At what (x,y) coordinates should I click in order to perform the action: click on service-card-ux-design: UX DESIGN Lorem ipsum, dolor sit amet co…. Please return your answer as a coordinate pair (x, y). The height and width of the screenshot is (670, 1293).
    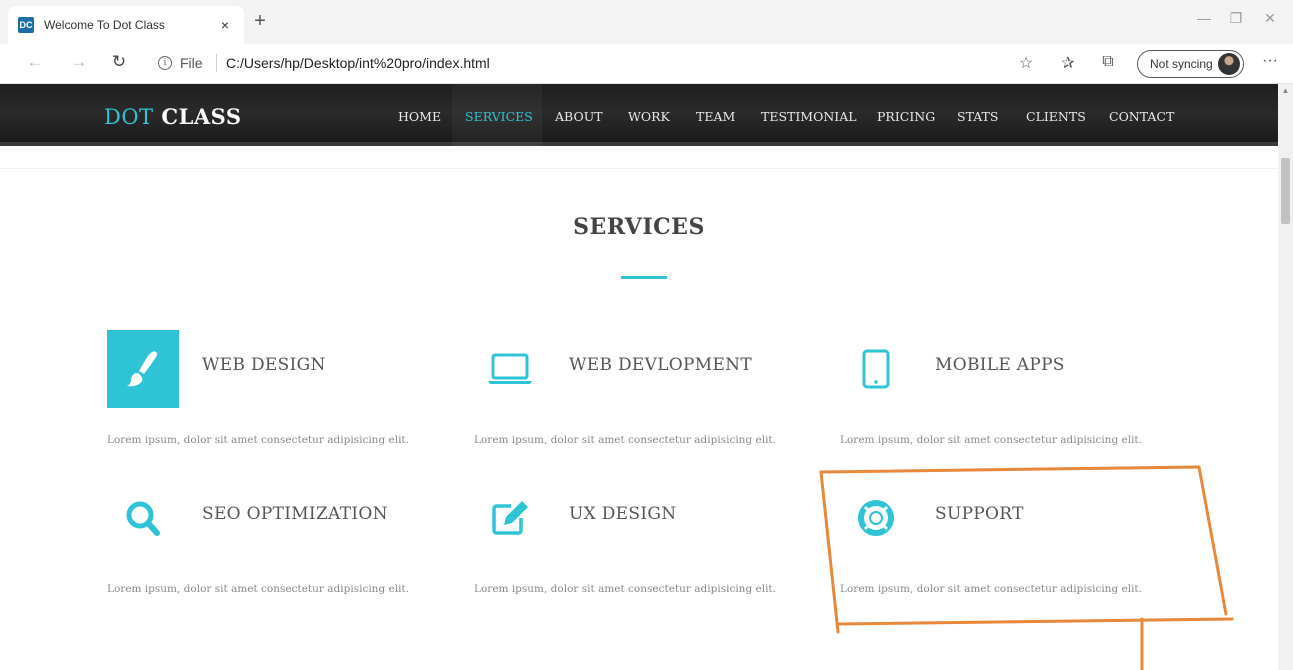
    Looking at the image, I should click on (649, 549).